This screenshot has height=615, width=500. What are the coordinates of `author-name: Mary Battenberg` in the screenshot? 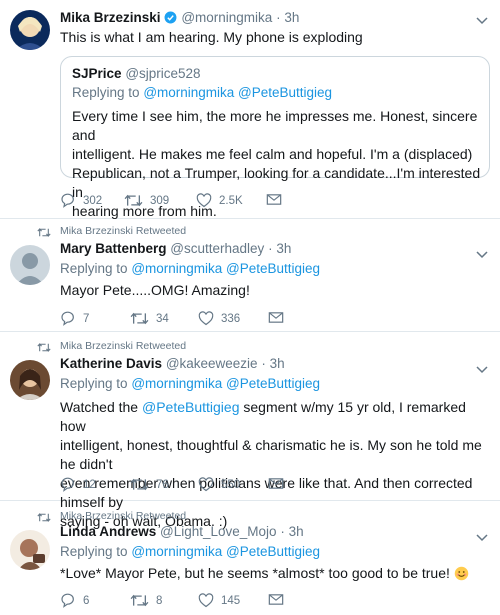 It's located at (113, 248).